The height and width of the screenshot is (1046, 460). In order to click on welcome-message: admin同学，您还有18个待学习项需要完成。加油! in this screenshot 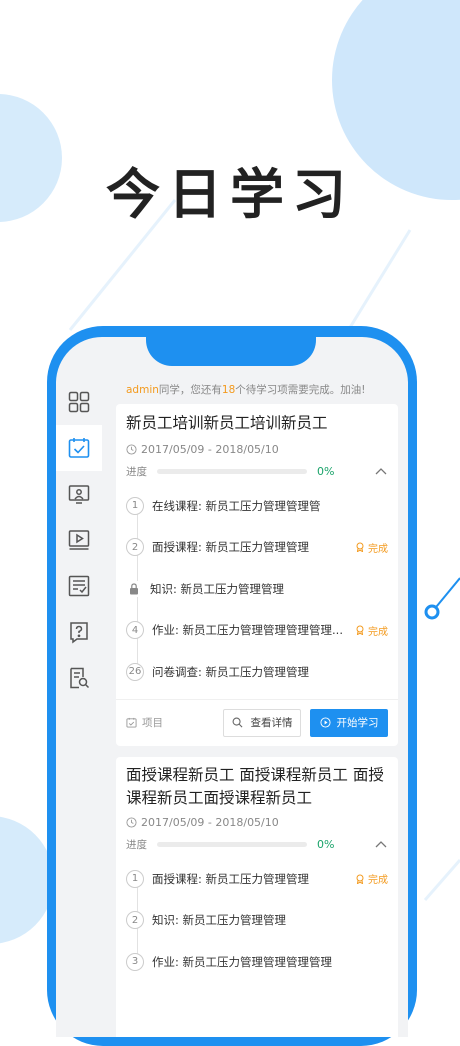, I will do `click(246, 390)`.